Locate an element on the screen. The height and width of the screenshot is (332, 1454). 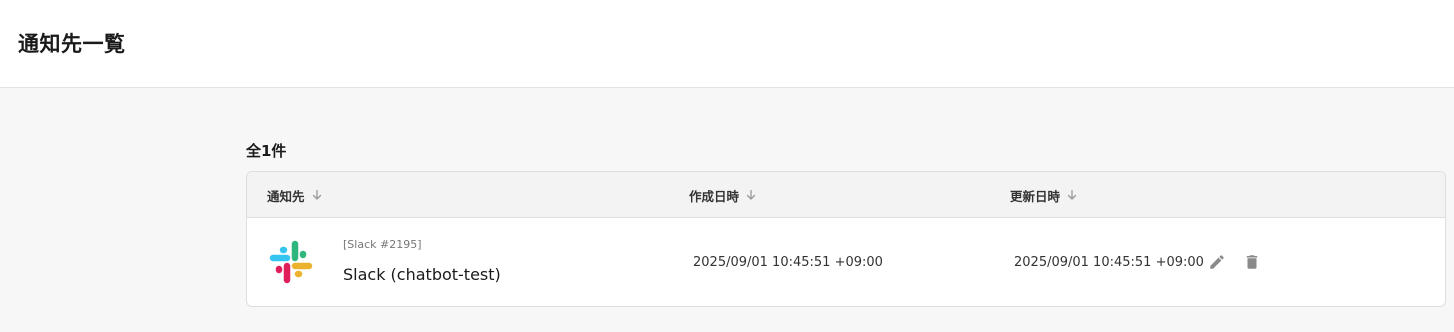
table-header: 通知先 作成日時 更新日時 is located at coordinates (846, 195).